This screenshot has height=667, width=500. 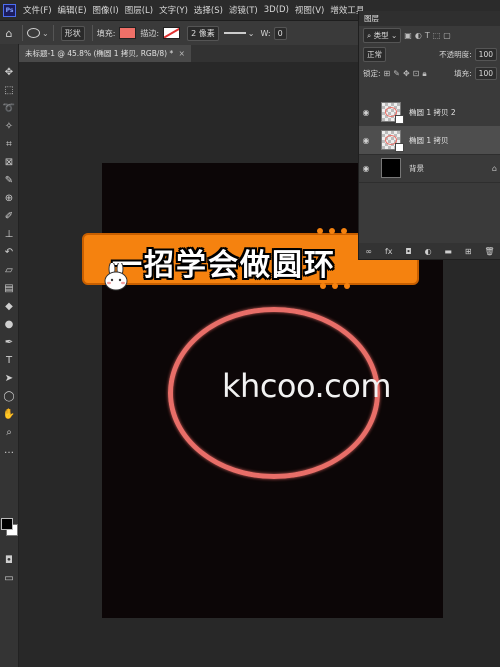 What do you see at coordinates (389, 251) in the screenshot?
I see `layer-style-icon: fx` at bounding box center [389, 251].